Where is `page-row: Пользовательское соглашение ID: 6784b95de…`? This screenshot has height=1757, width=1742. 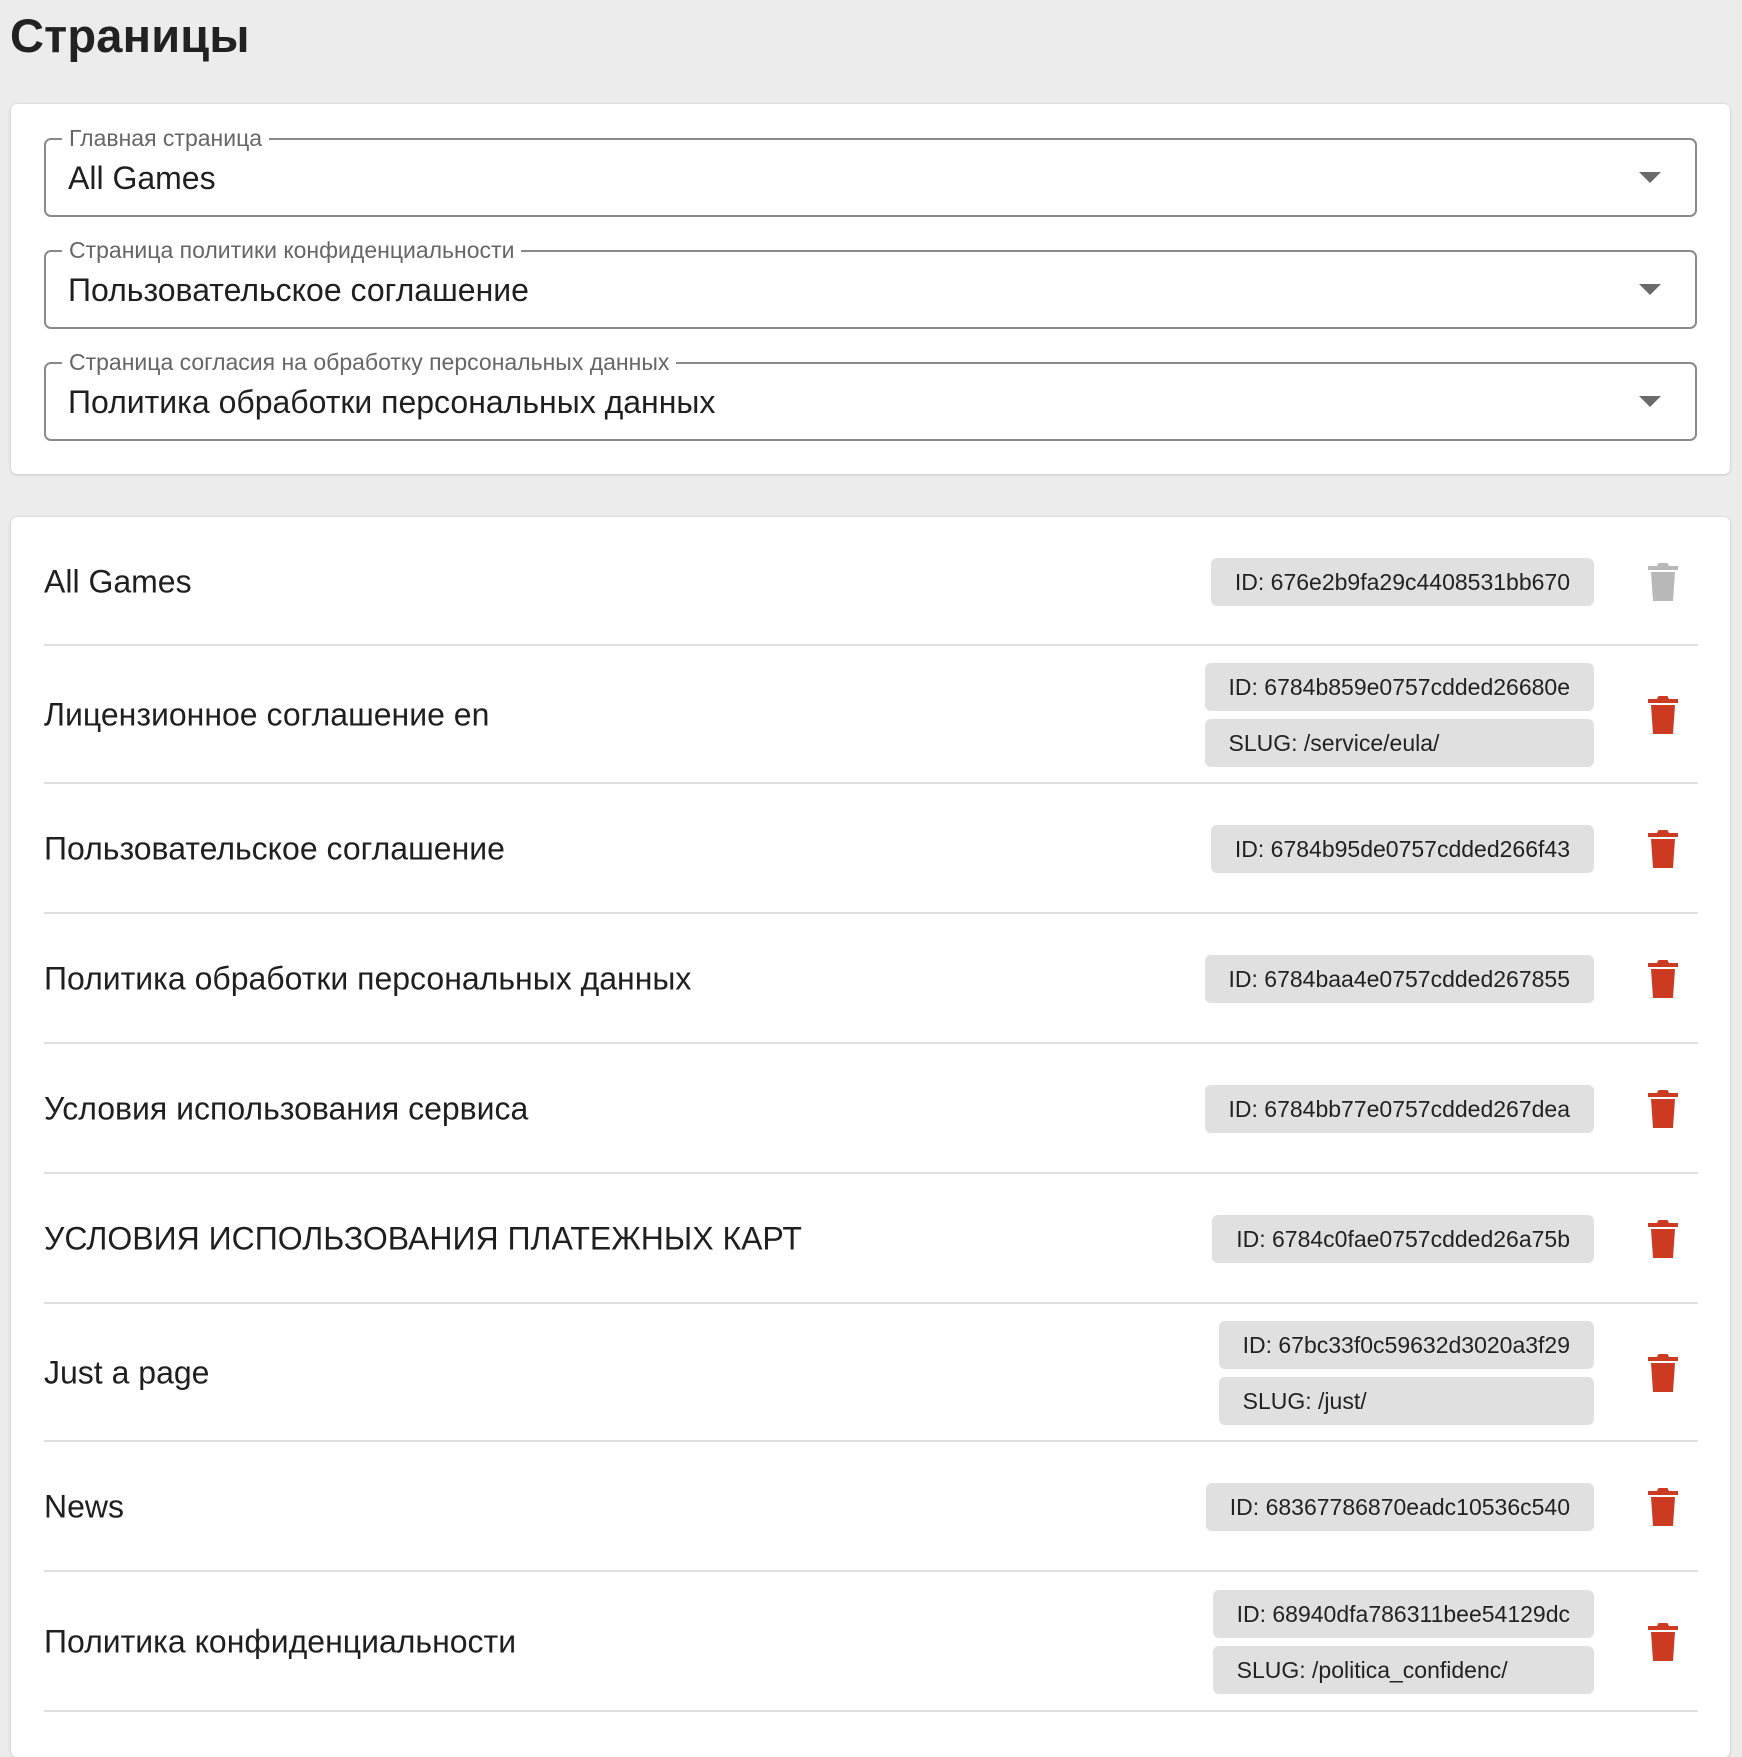
page-row: Пользовательское соглашение ID: 6784b95de… is located at coordinates (871, 849).